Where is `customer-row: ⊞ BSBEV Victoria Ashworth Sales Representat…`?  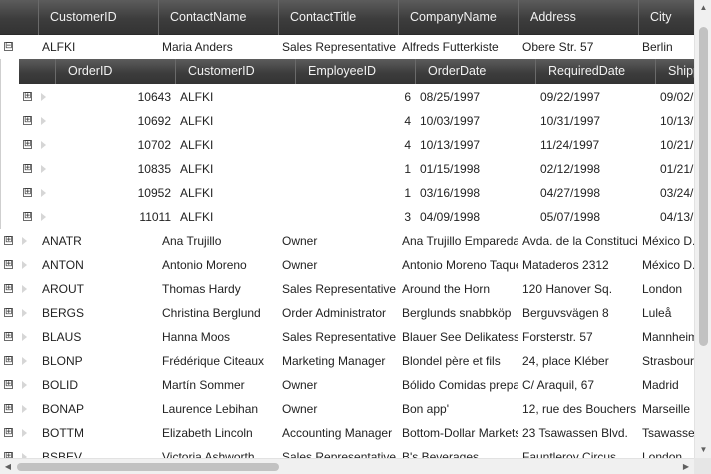
customer-row: ⊞ BSBEV Victoria Ashworth Sales Representat… is located at coordinates (347, 451).